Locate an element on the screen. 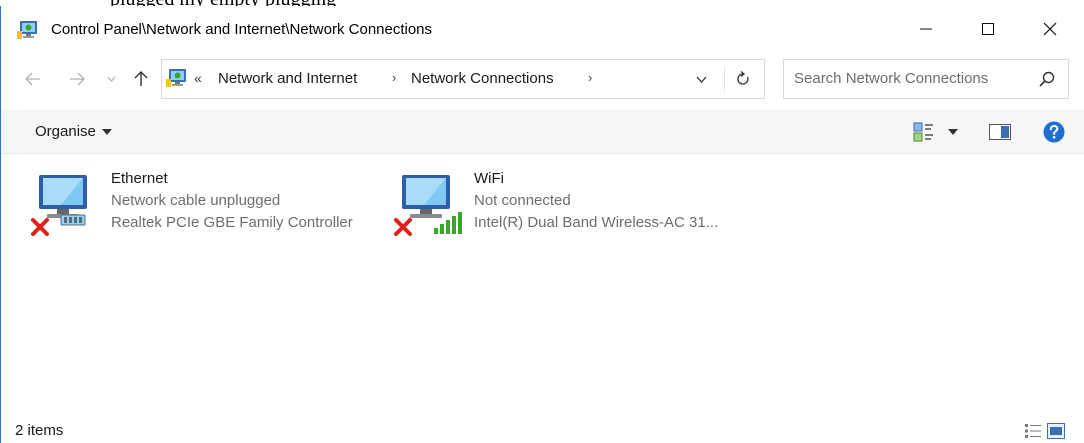 Image resolution: width=1084 pixels, height=443 pixels. preview-pane-button is located at coordinates (1000, 132).